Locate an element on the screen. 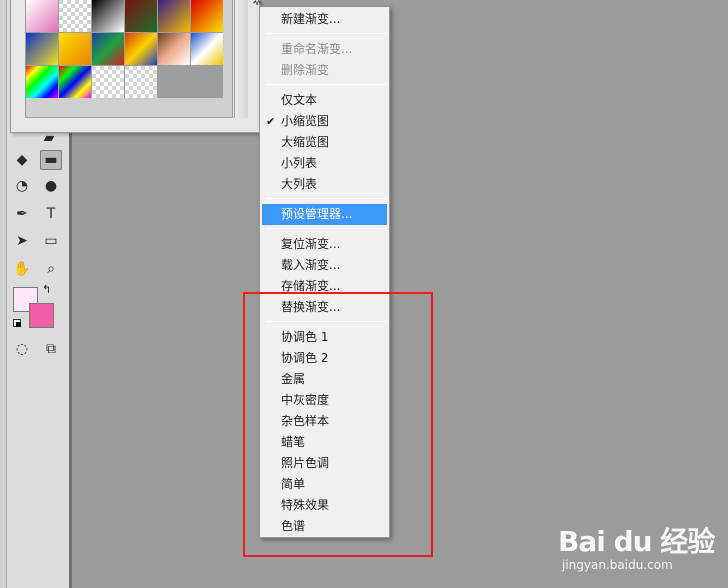 The image size is (728, 588). quick-mask-icon: ◌ is located at coordinates (22, 349).